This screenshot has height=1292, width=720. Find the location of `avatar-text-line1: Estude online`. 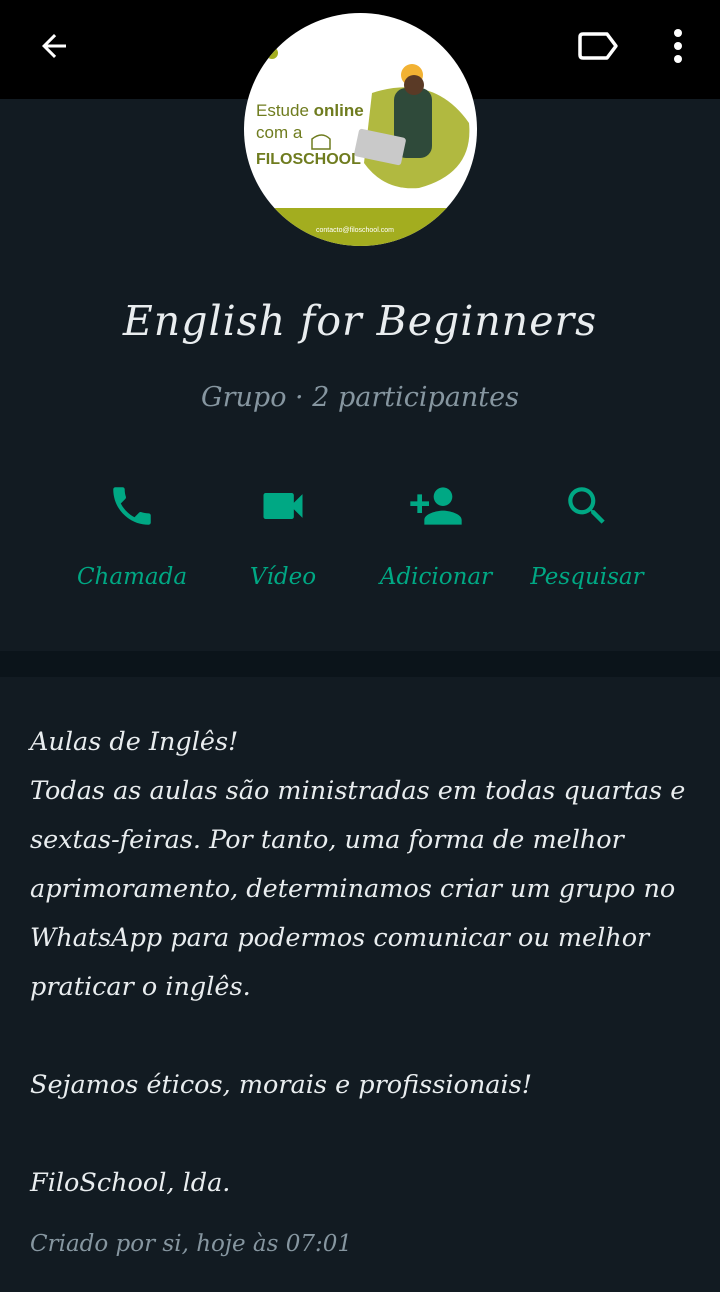

avatar-text-line1: Estude online is located at coordinates (310, 110).